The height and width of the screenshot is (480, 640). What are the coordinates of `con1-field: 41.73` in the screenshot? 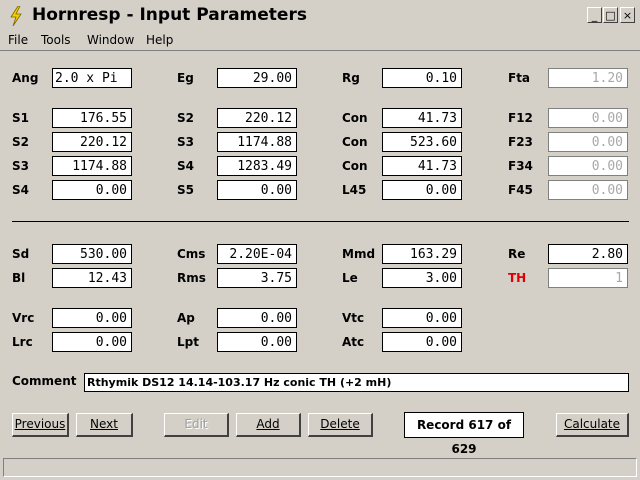 It's located at (422, 118).